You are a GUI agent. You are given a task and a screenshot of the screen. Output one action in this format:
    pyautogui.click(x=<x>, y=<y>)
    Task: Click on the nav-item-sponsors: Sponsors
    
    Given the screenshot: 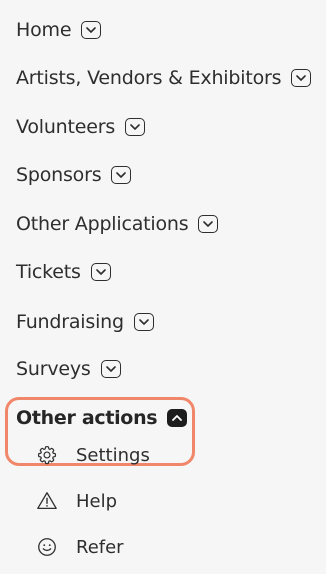 What is the action you would take?
    pyautogui.click(x=74, y=175)
    